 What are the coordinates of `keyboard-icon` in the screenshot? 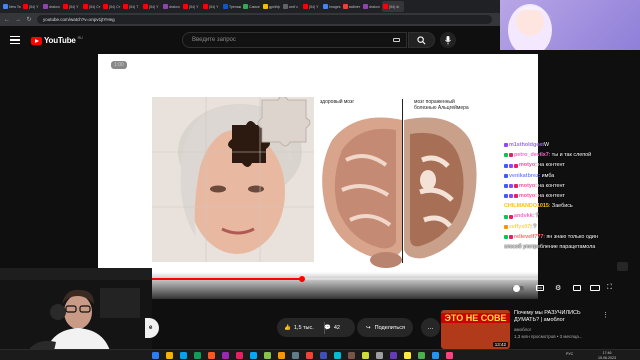 It's located at (396, 40).